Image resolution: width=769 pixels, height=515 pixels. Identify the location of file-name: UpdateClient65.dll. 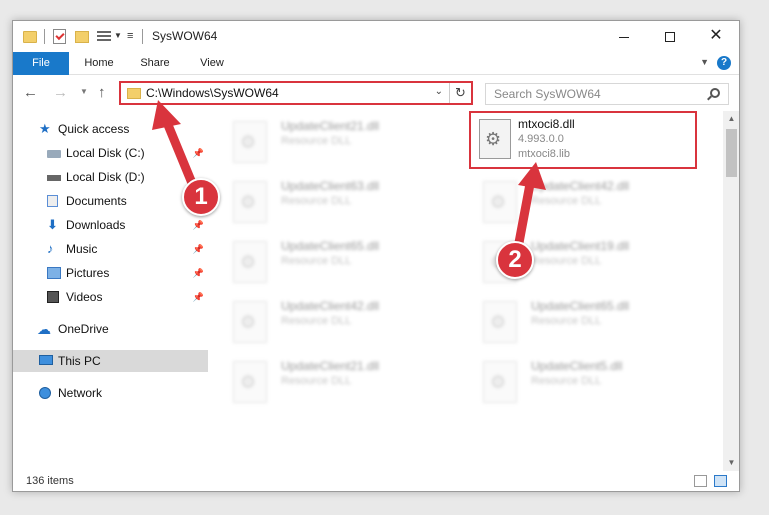
(330, 246).